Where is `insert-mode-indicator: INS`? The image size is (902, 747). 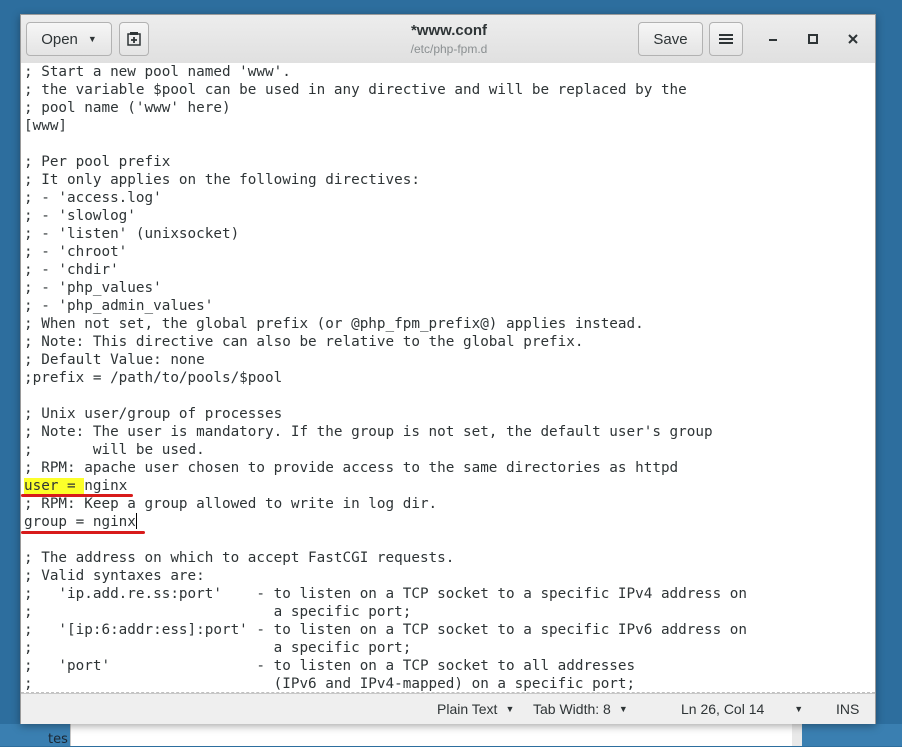
insert-mode-indicator: INS is located at coordinates (847, 709).